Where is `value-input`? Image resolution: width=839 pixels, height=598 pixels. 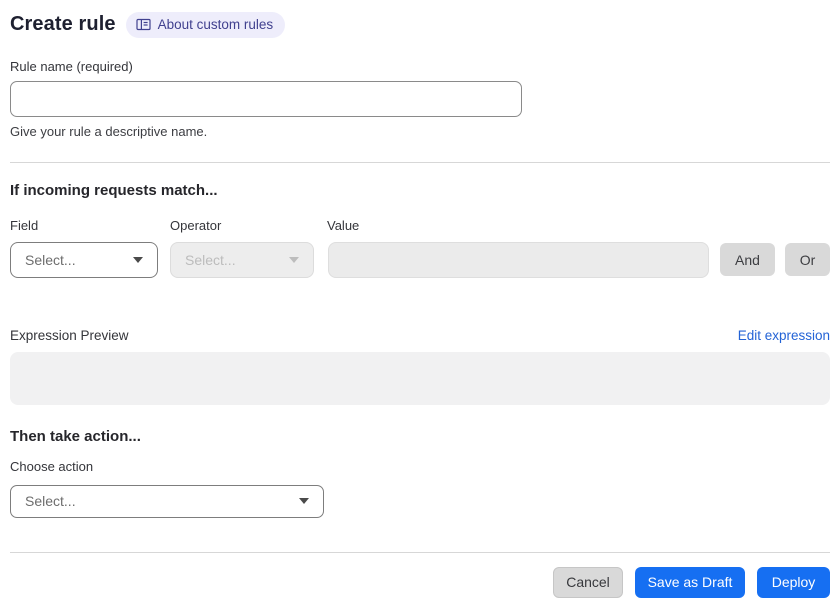 value-input is located at coordinates (518, 259).